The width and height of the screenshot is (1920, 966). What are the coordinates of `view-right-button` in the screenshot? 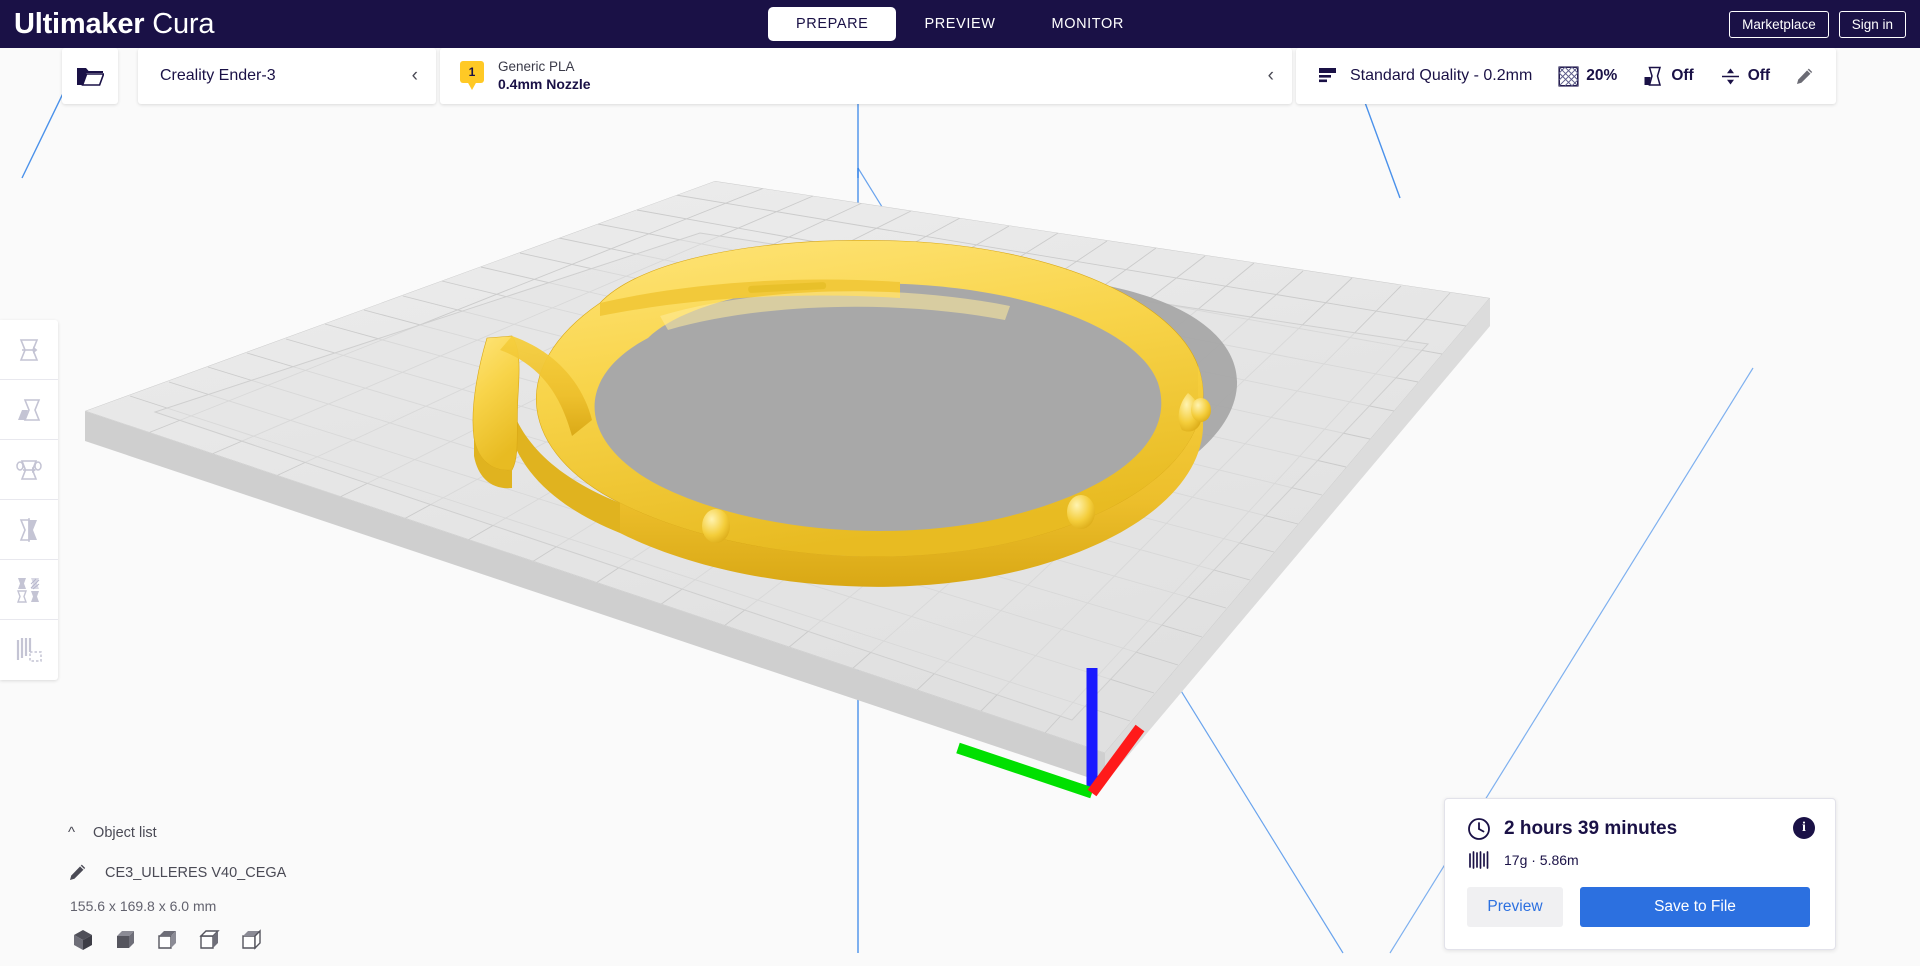 It's located at (251, 942).